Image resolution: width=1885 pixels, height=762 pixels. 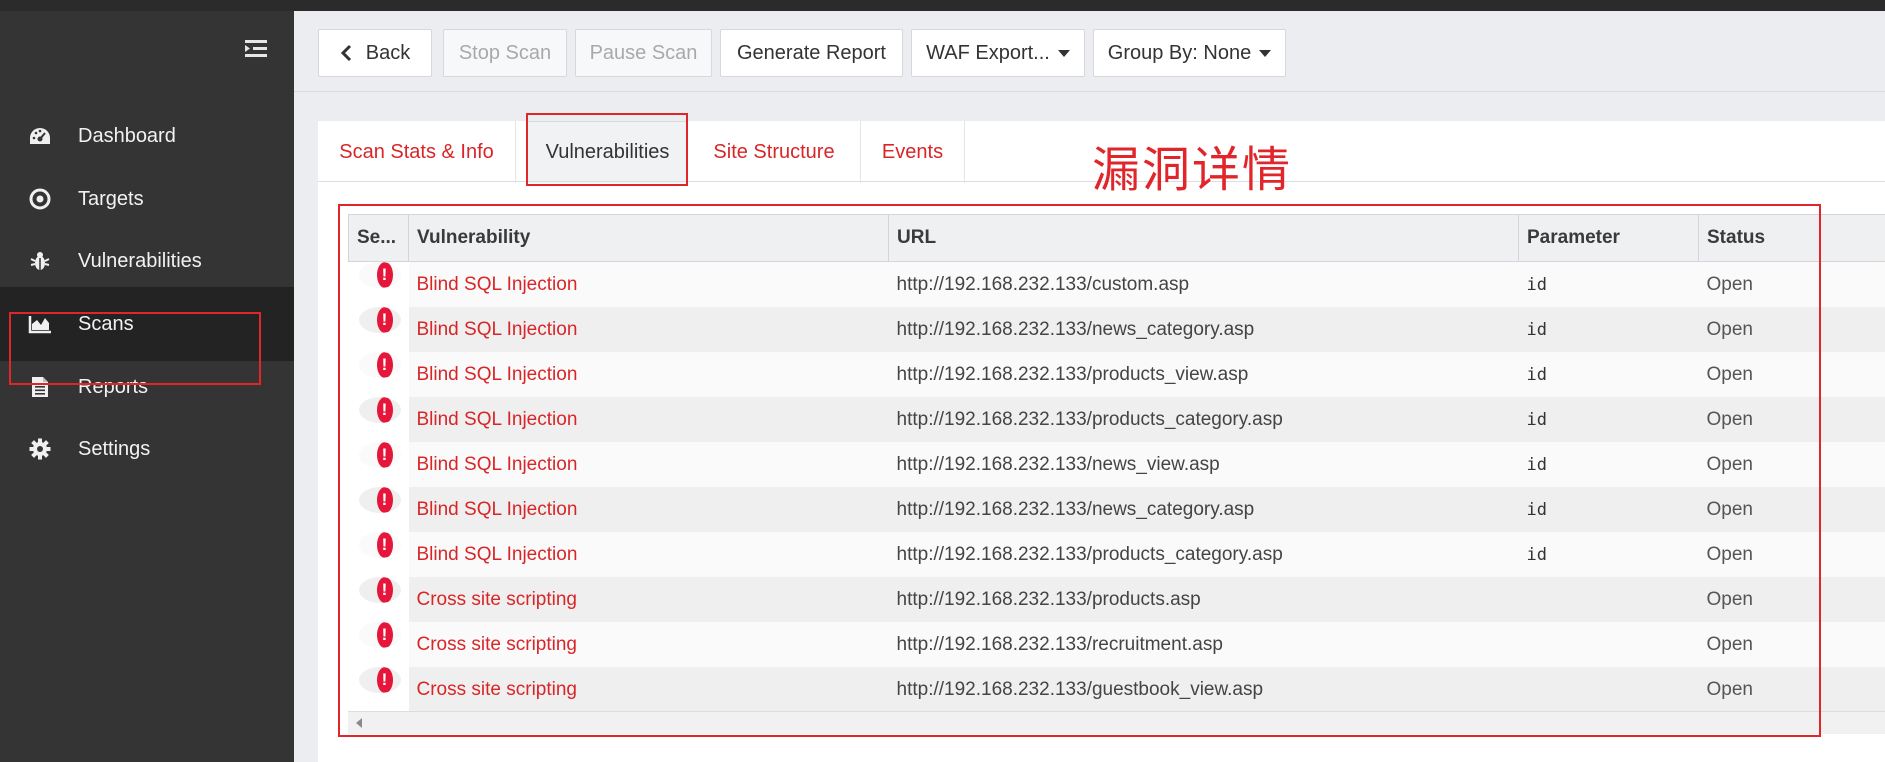 I want to click on pause-scan-label: Pause Scan, so click(x=643, y=52).